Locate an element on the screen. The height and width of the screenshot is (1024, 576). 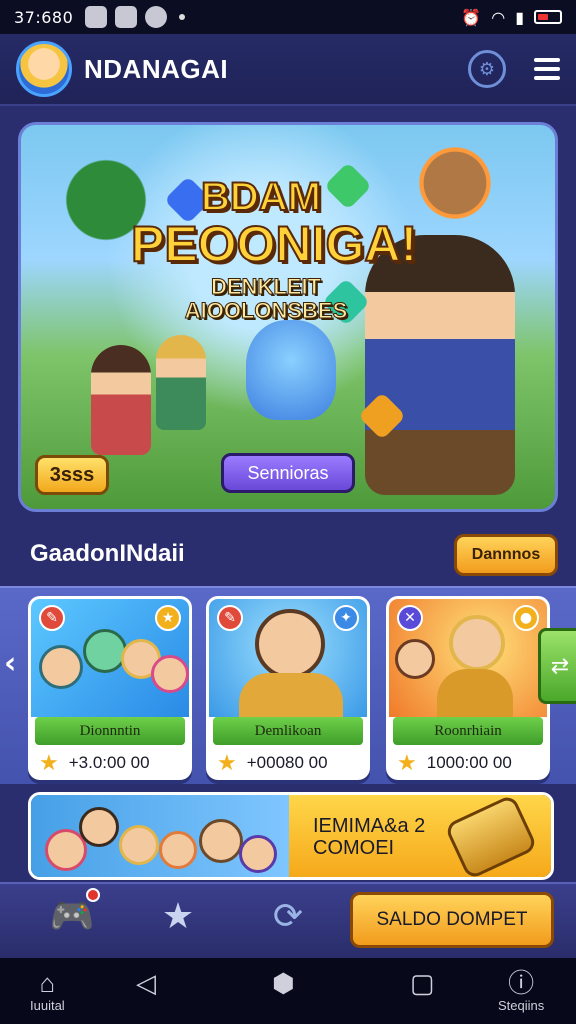
hero-center-button: Sennioras is located at coordinates (288, 473).